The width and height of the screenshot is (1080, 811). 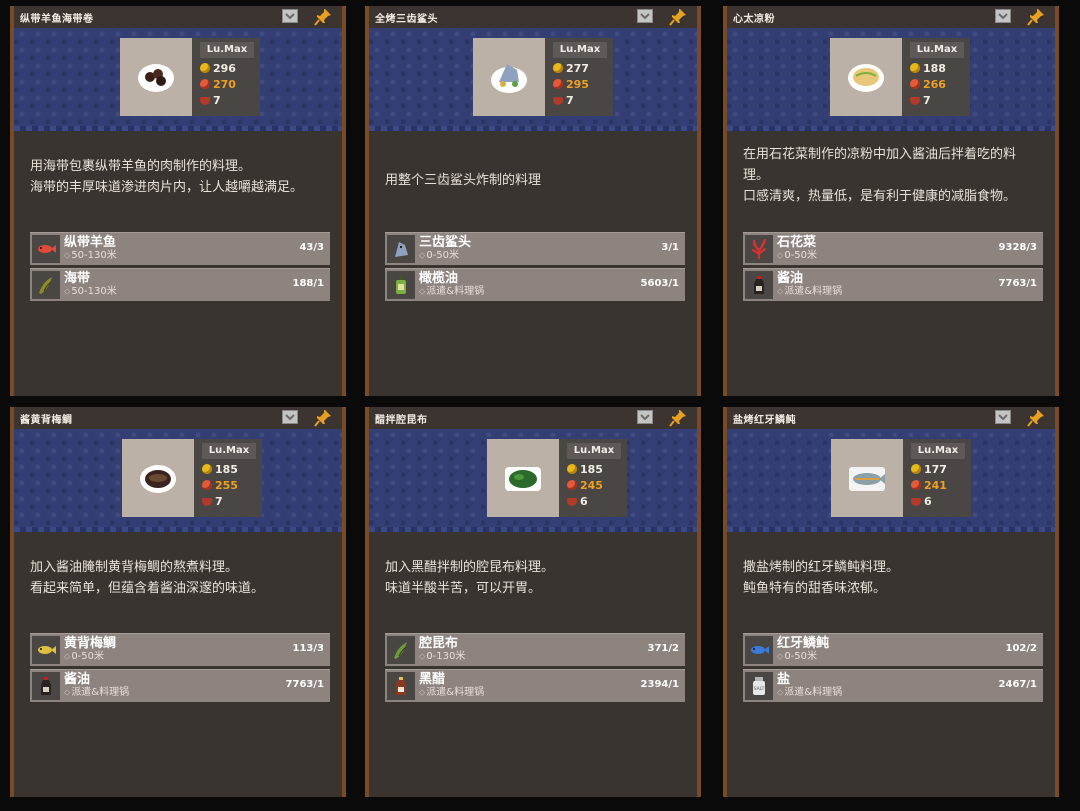 What do you see at coordinates (308, 283) in the screenshot?
I see `ingredient-count: 188/1` at bounding box center [308, 283].